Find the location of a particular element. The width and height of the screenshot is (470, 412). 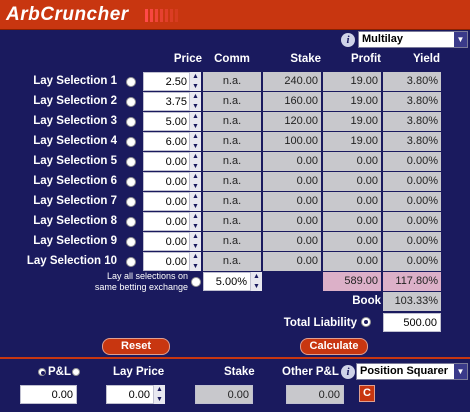

clear-button: C is located at coordinates (367, 393).